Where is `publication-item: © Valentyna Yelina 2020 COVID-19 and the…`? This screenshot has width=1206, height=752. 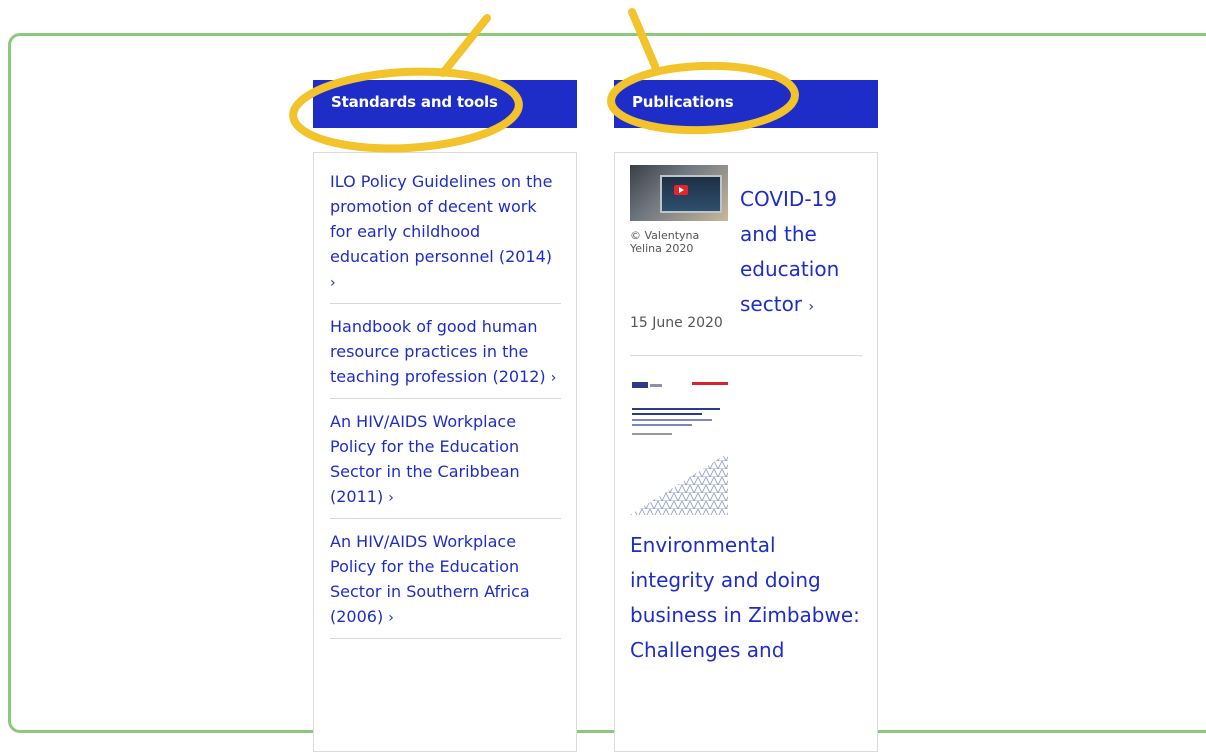
publication-item: © Valentyna Yelina 2020 COVID-19 and the… is located at coordinates (746, 260).